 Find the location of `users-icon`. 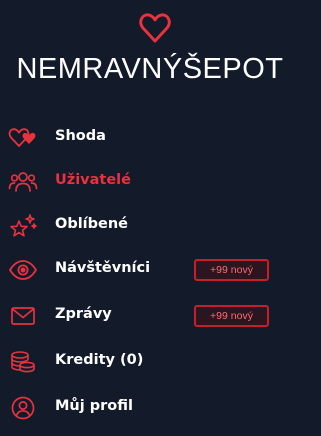

users-icon is located at coordinates (23, 182).